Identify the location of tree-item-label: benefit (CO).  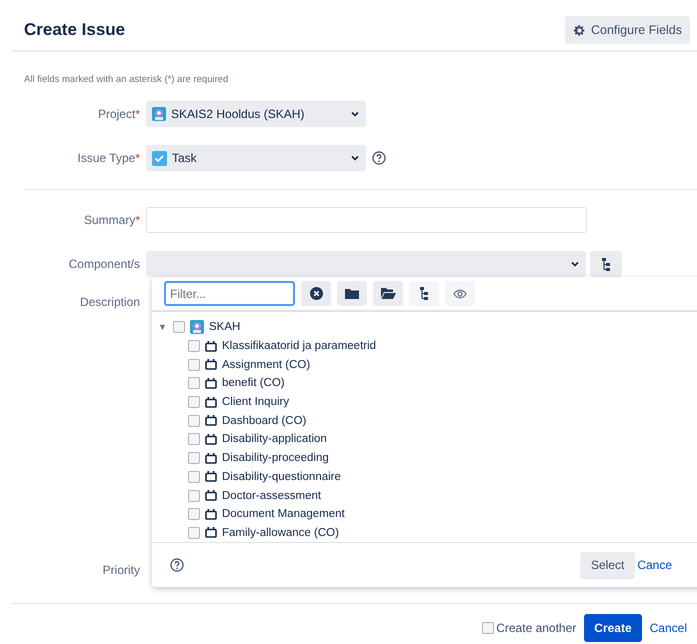
(253, 383).